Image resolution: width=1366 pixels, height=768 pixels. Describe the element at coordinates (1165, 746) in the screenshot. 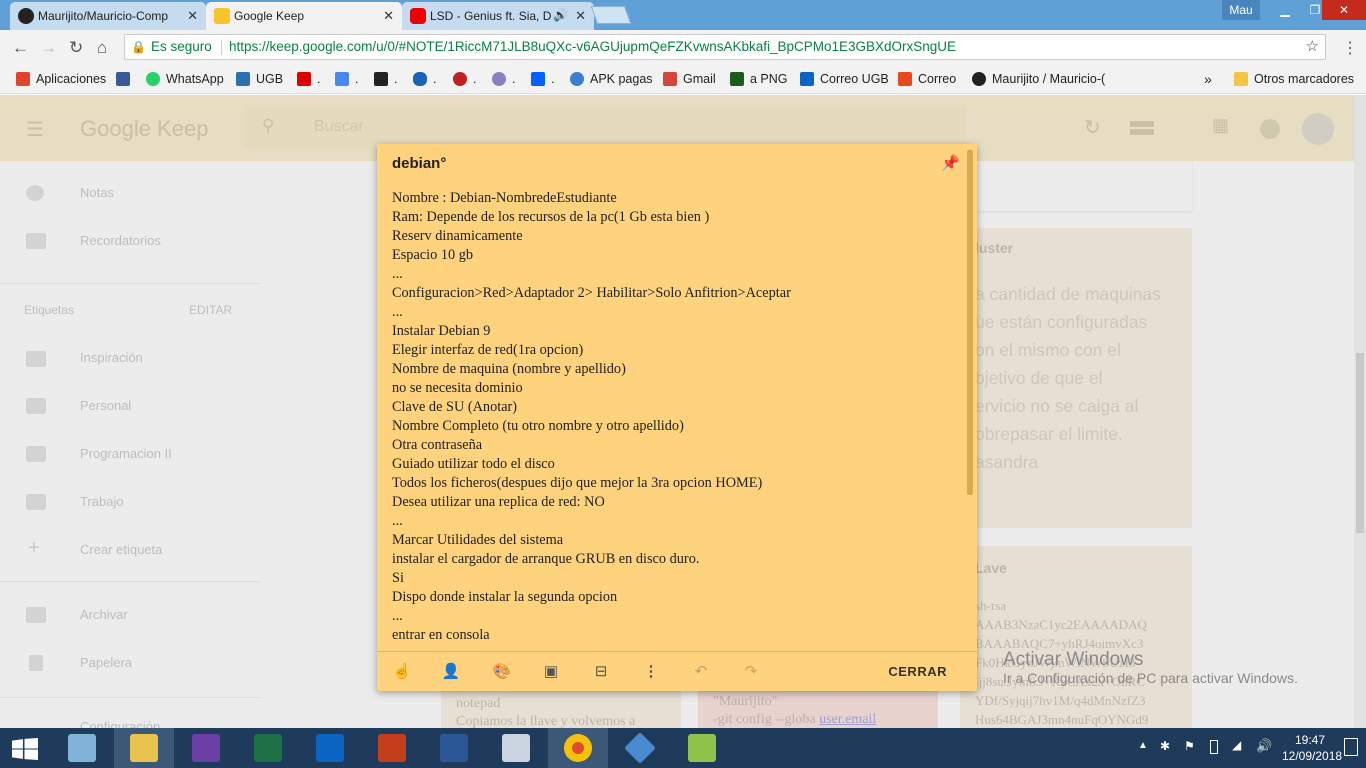

I see `bluetooth-icon: ✱` at that location.